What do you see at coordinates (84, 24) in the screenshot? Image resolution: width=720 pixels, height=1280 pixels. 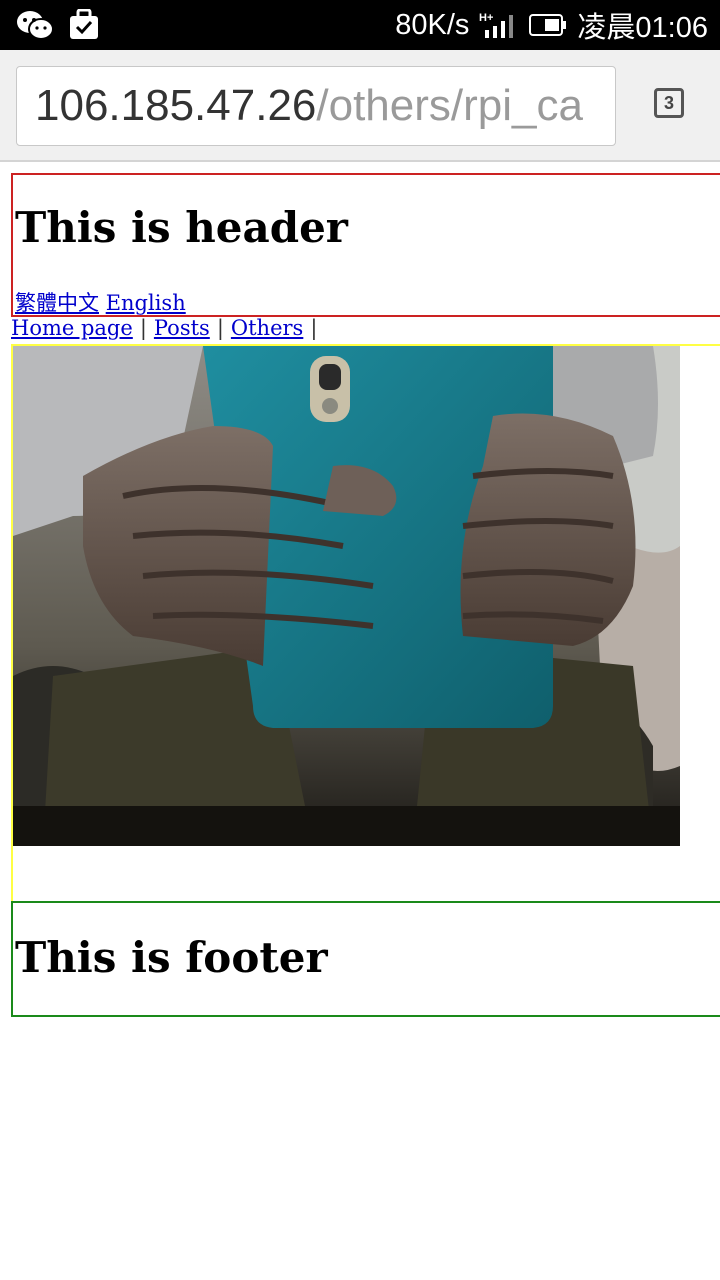 I see `bag-check-icon` at bounding box center [84, 24].